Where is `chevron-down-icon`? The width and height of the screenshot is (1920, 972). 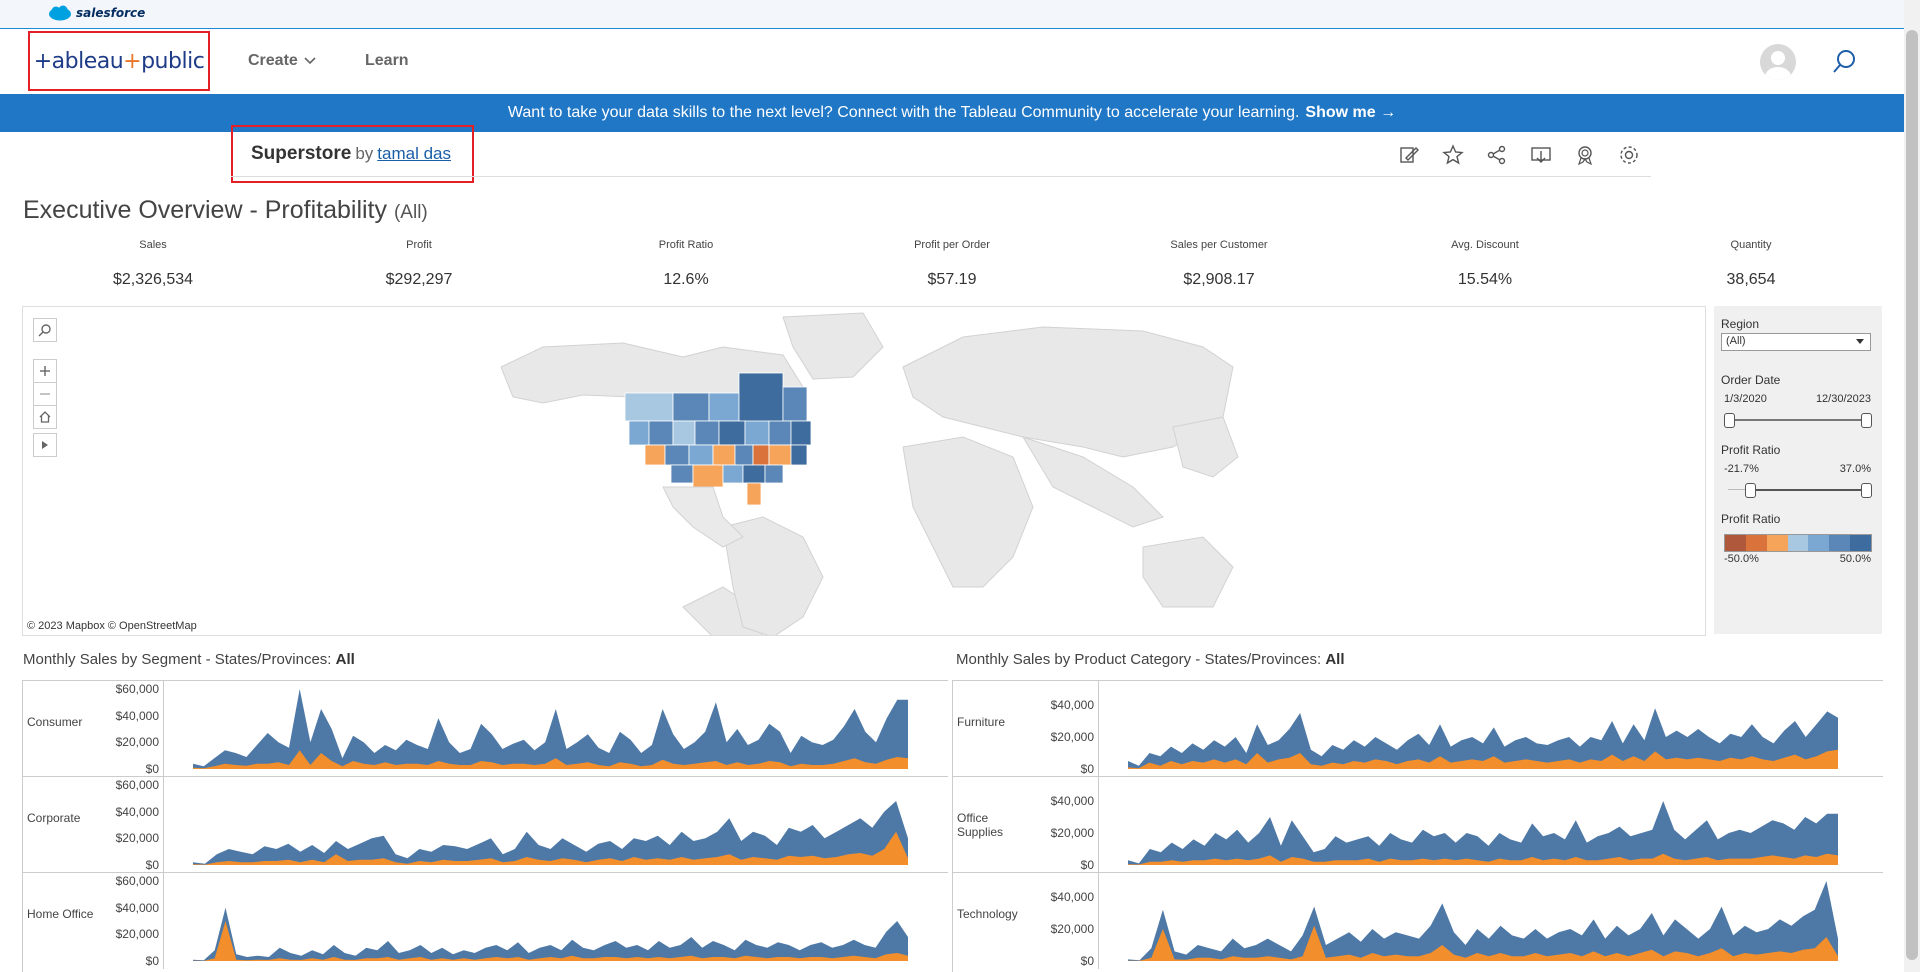 chevron-down-icon is located at coordinates (310, 61).